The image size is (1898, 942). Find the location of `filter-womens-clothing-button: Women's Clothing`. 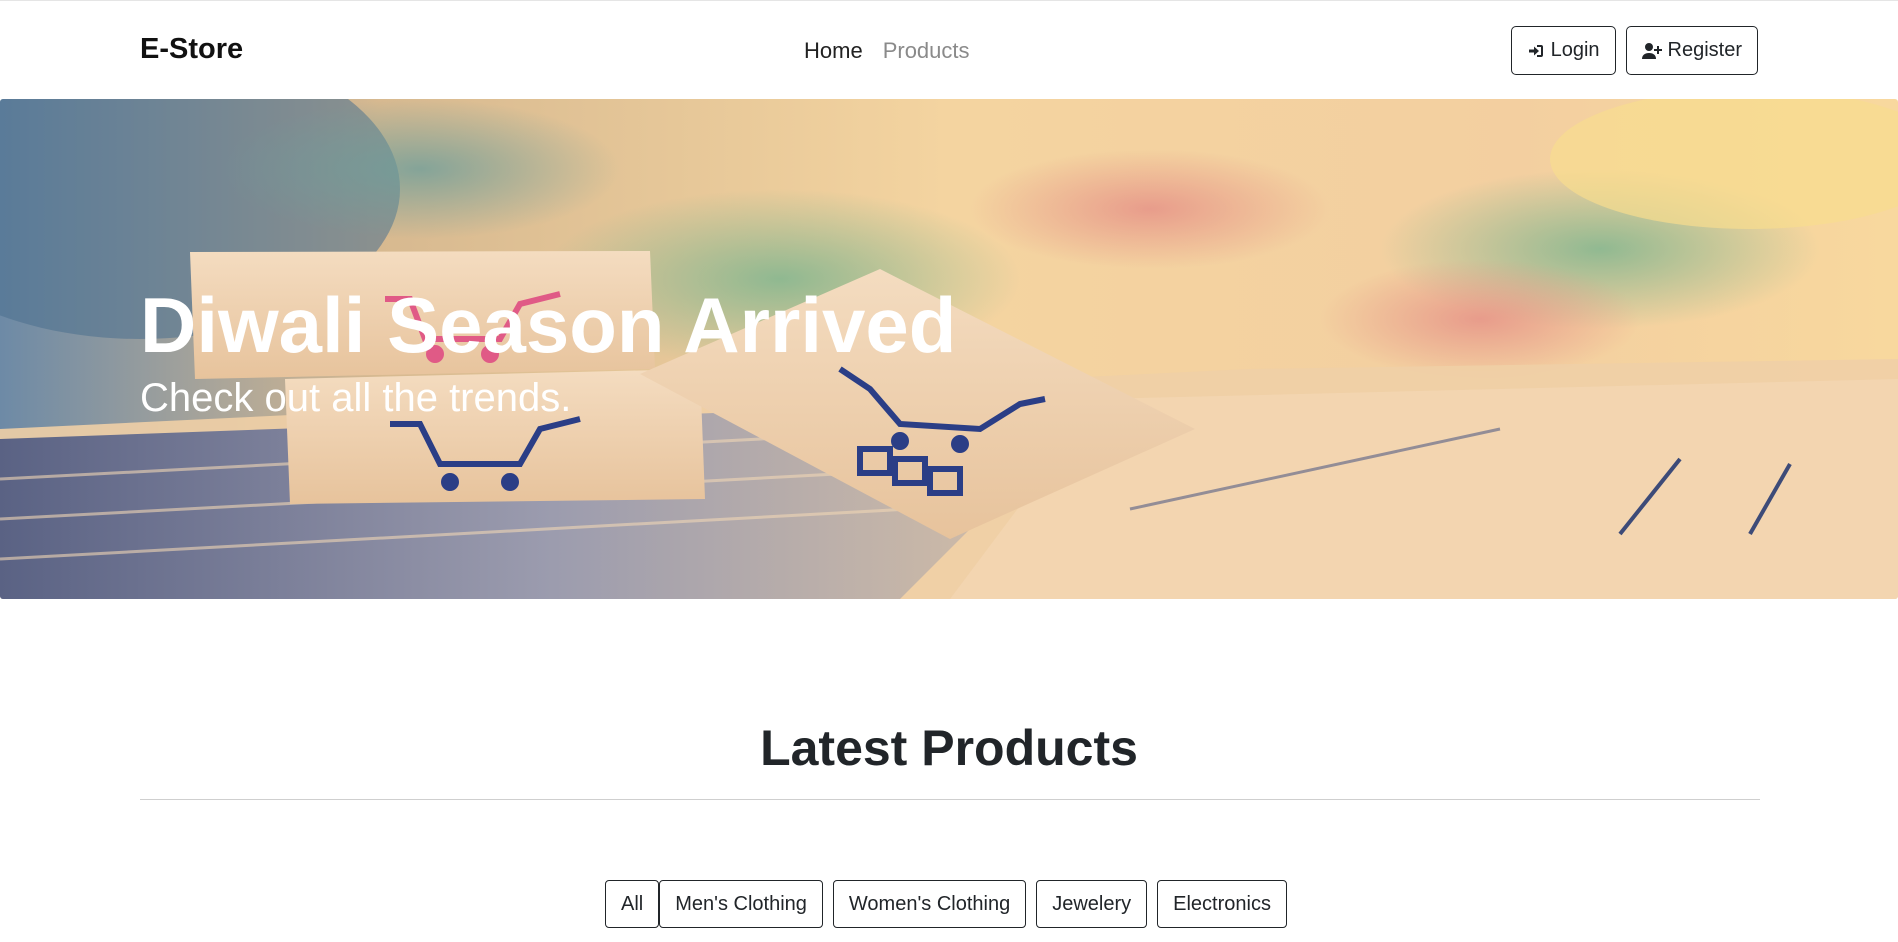

filter-womens-clothing-button: Women's Clothing is located at coordinates (929, 904).